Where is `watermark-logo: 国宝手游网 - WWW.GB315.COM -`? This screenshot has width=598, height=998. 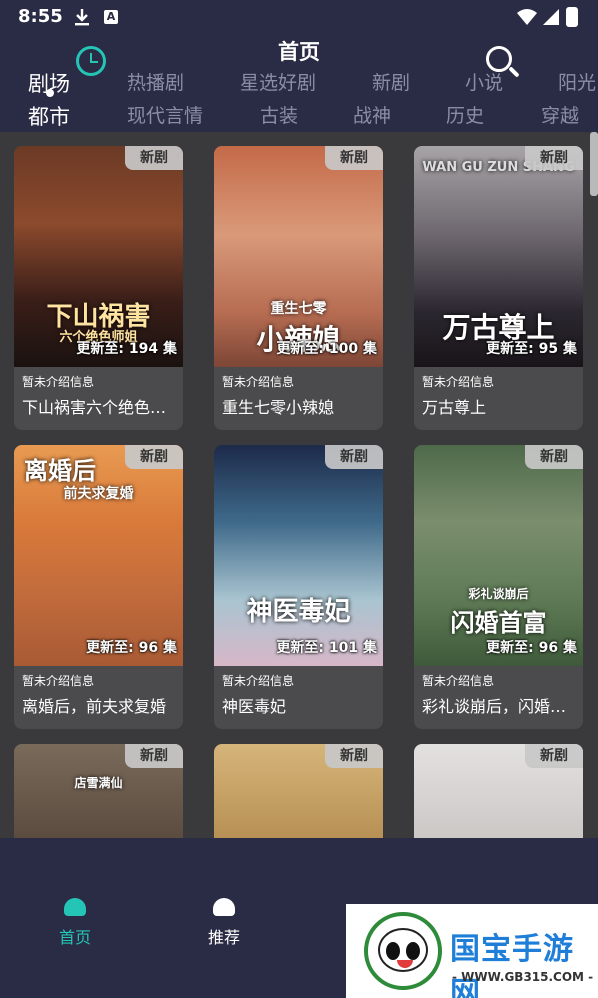
watermark-logo: 国宝手游网 - WWW.GB315.COM - is located at coordinates (472, 951).